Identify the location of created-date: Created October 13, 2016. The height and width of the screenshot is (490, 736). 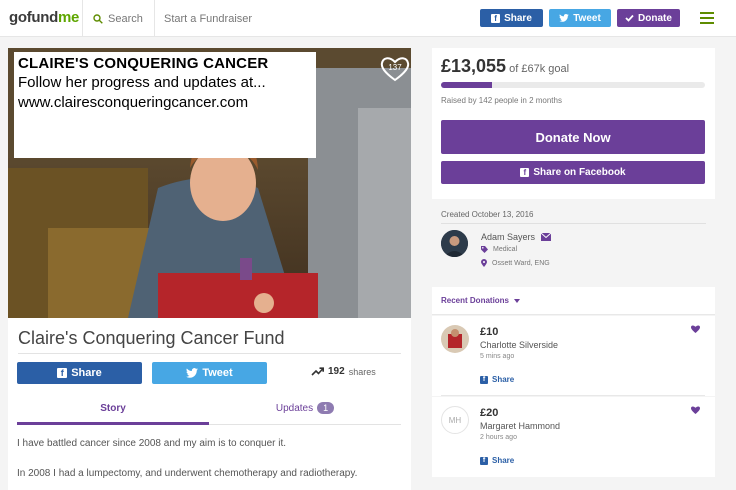
(487, 214).